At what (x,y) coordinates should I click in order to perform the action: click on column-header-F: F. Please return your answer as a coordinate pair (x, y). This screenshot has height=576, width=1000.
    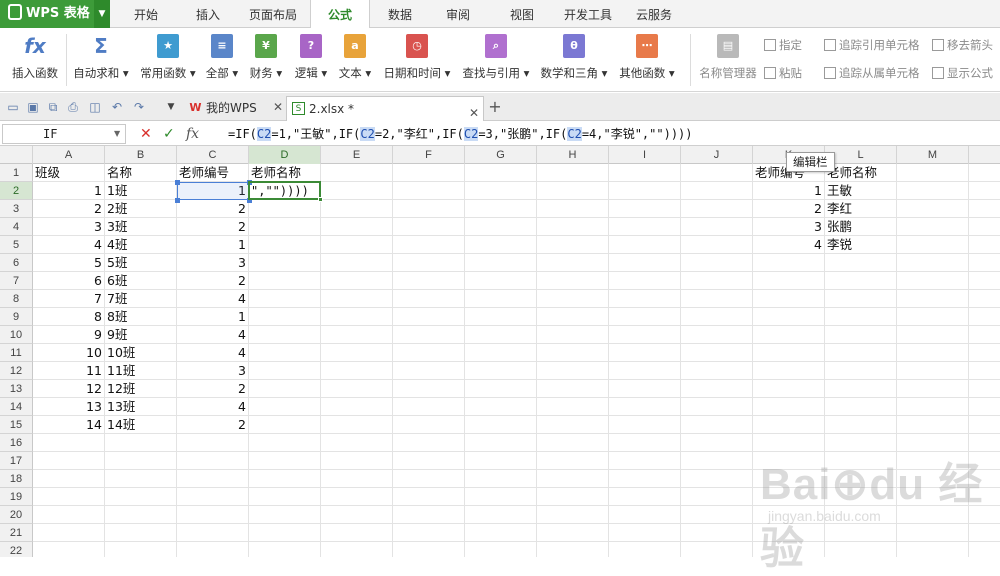
    Looking at the image, I should click on (429, 155).